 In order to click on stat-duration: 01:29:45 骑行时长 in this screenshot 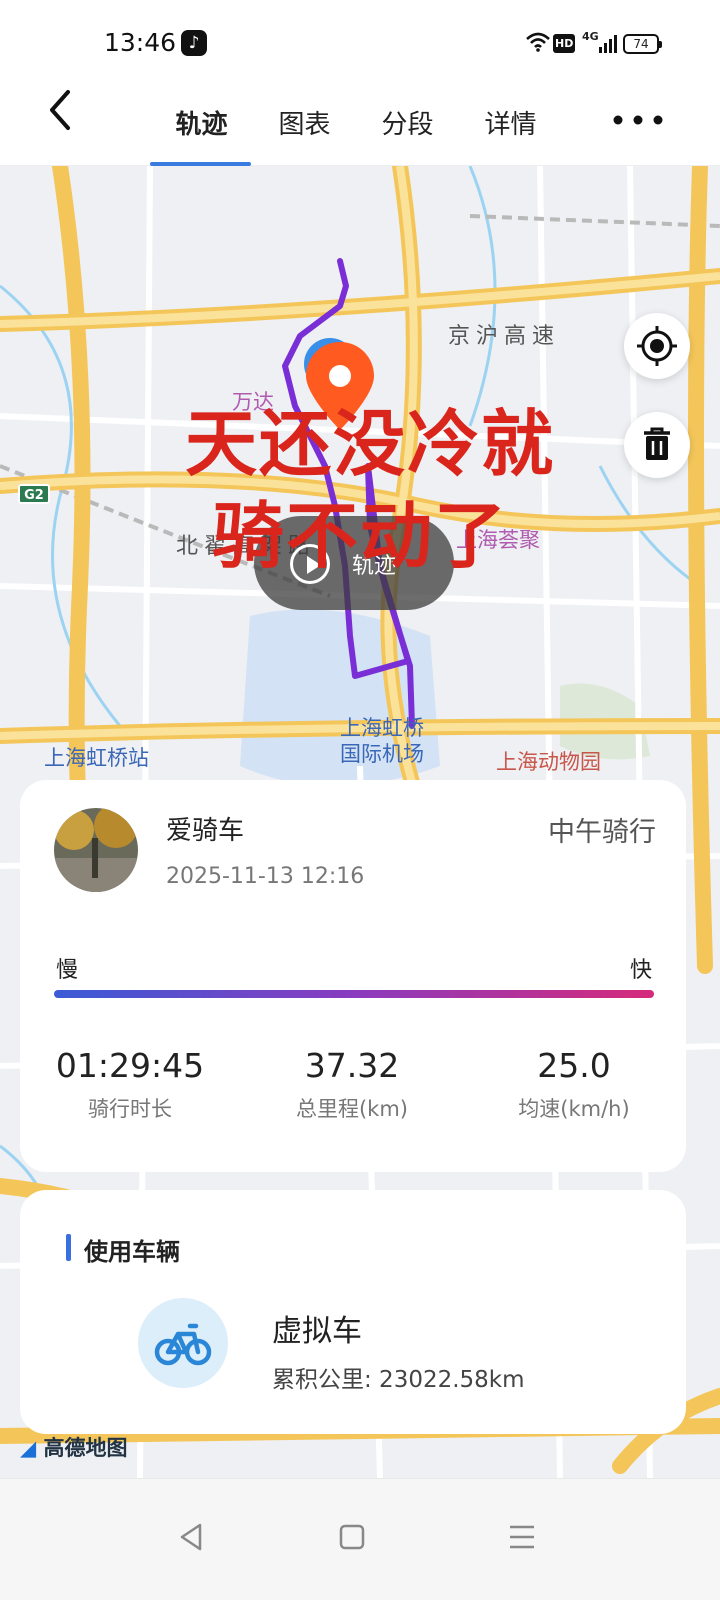, I will do `click(130, 1084)`.